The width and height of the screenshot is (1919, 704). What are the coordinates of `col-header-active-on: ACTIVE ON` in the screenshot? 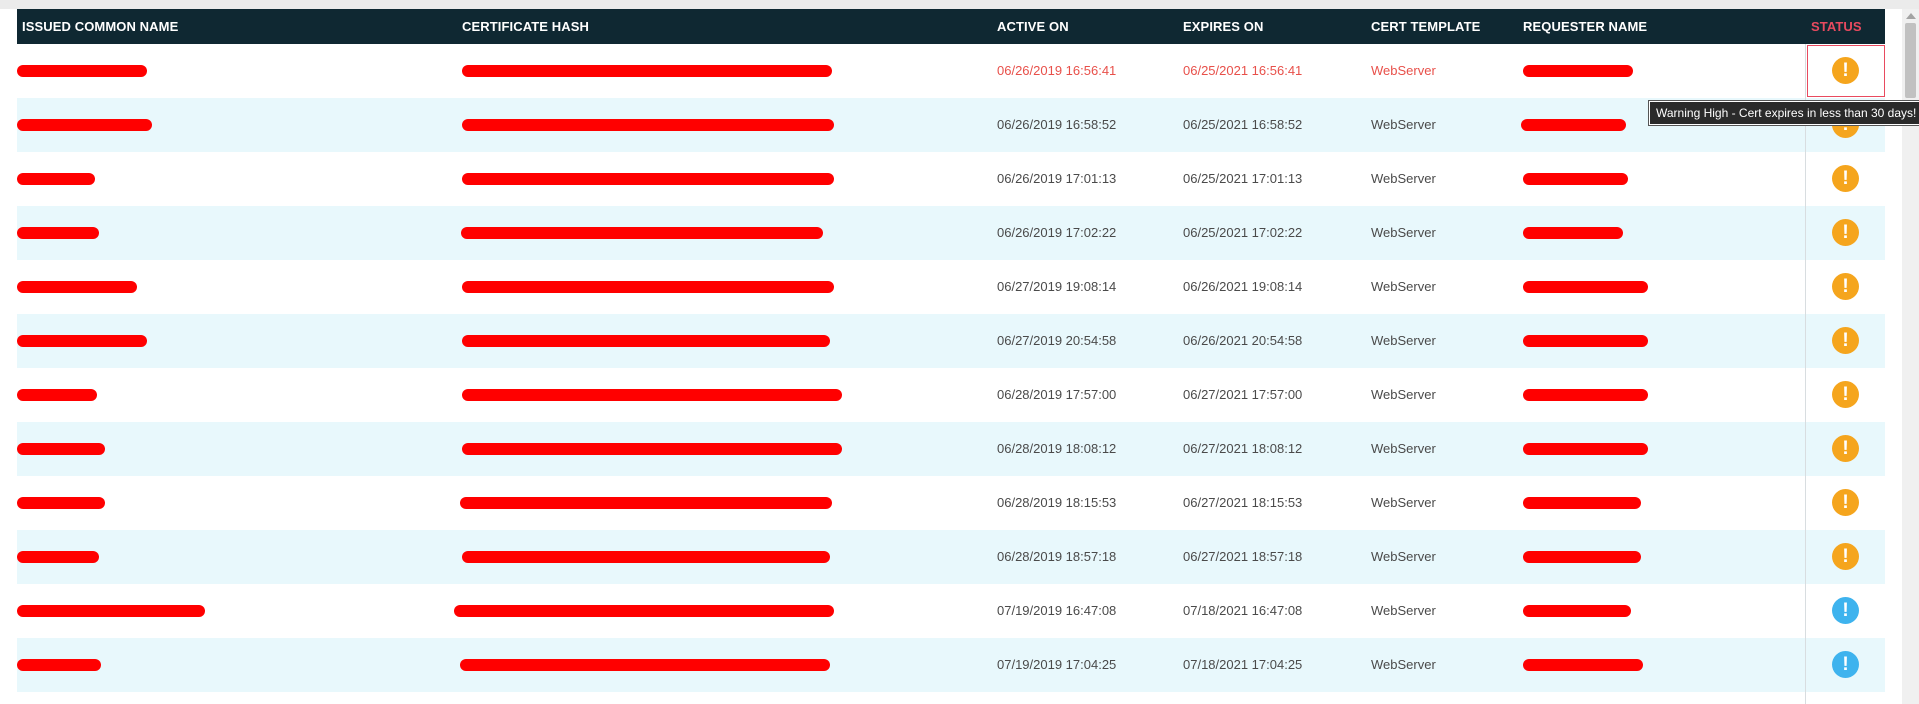 It's located at (1033, 26).